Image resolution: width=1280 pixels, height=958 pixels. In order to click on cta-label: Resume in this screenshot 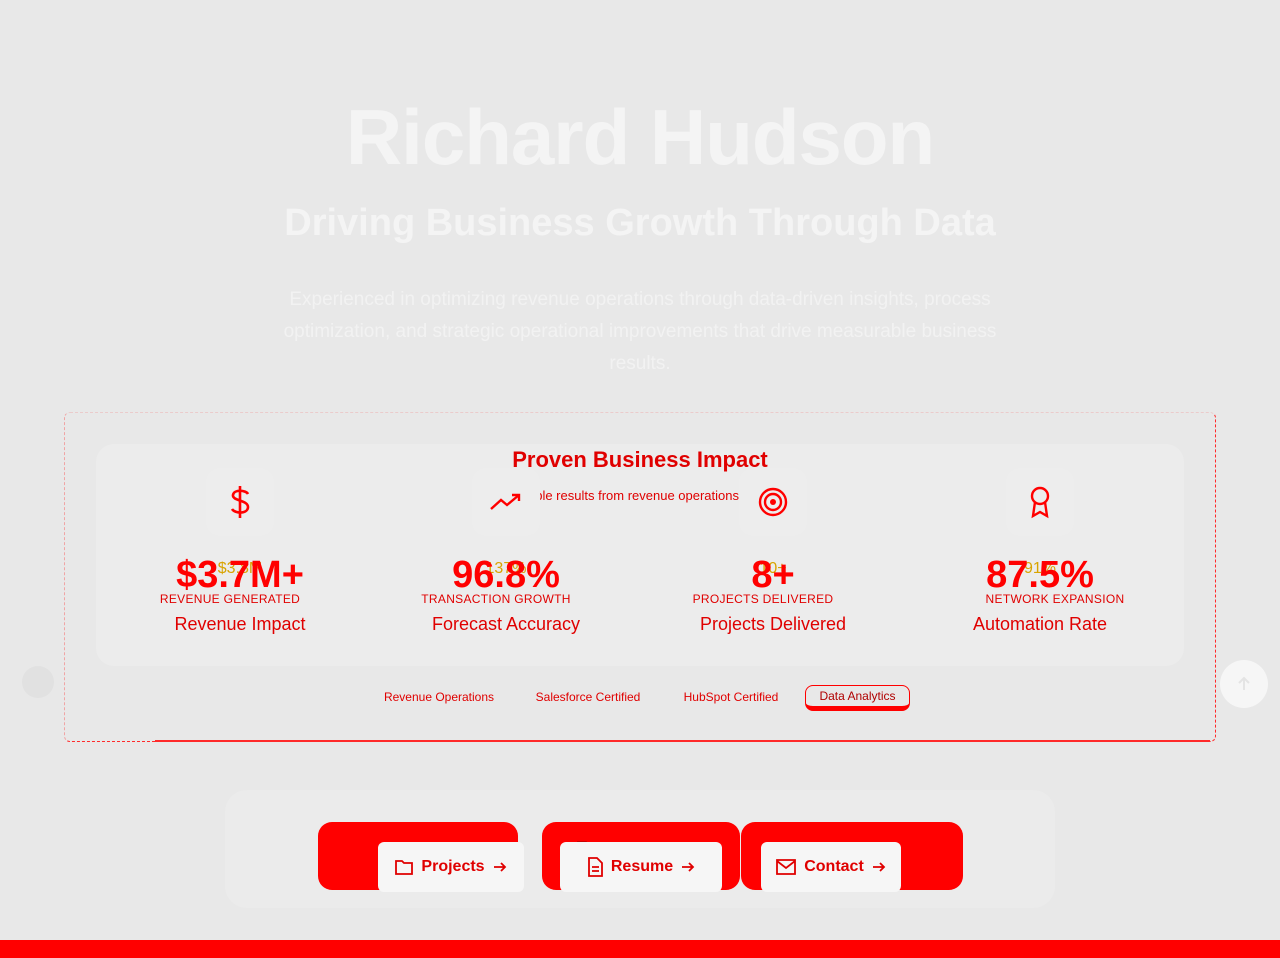, I will do `click(642, 866)`.